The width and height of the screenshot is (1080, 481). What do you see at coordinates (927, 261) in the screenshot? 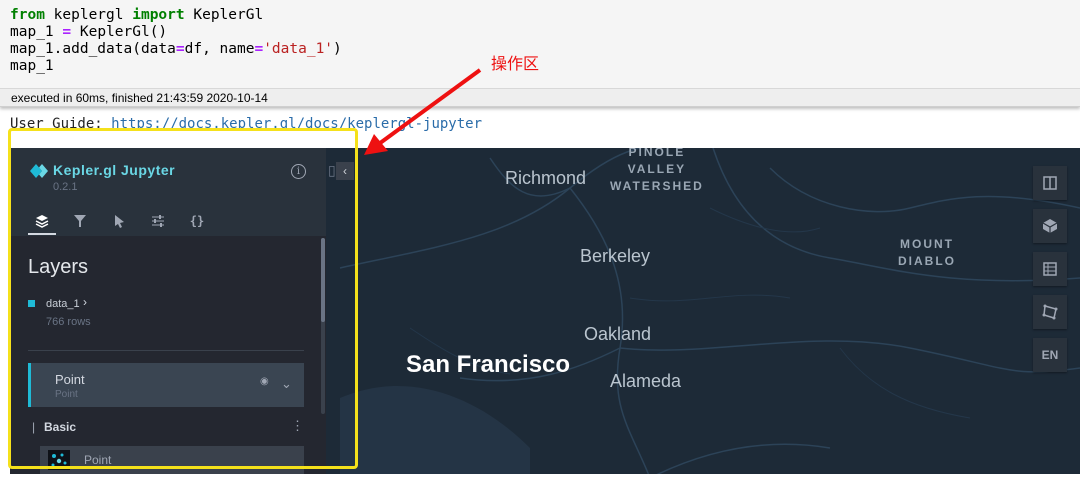
I see `map-label-mount-diablo-line-2: DIABLO` at bounding box center [927, 261].